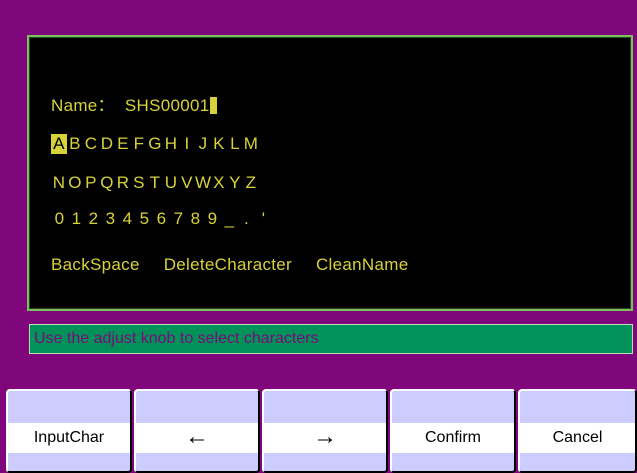  Describe the element at coordinates (453, 438) in the screenshot. I see `confirm-label: Confirm` at that location.